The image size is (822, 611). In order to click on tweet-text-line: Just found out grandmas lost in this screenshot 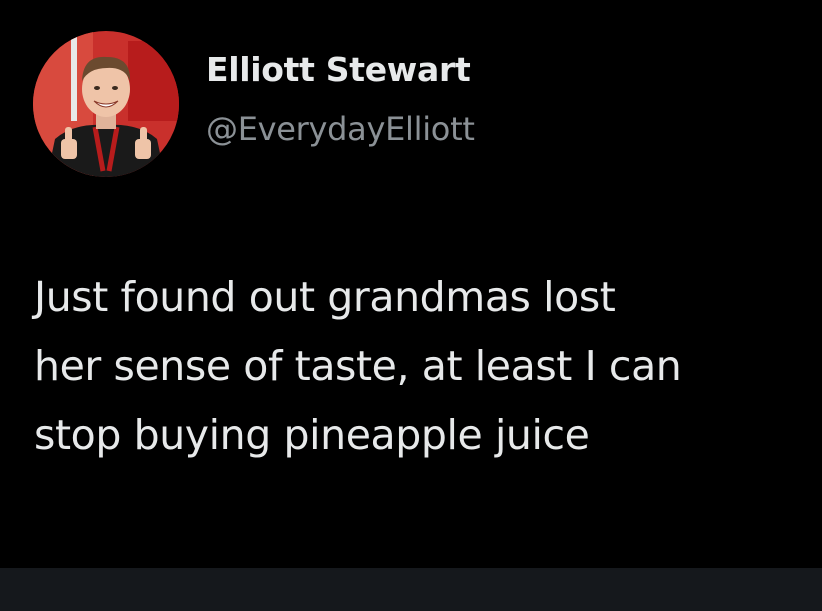, I will do `click(325, 297)`.